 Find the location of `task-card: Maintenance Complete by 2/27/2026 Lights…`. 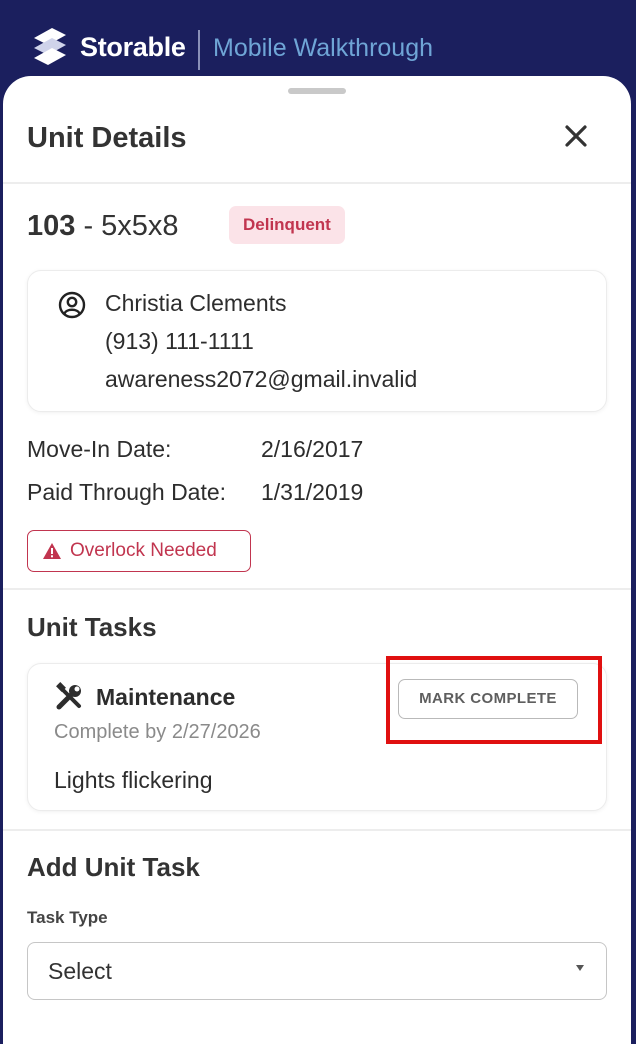

task-card: Maintenance Complete by 2/27/2026 Lights… is located at coordinates (317, 737).